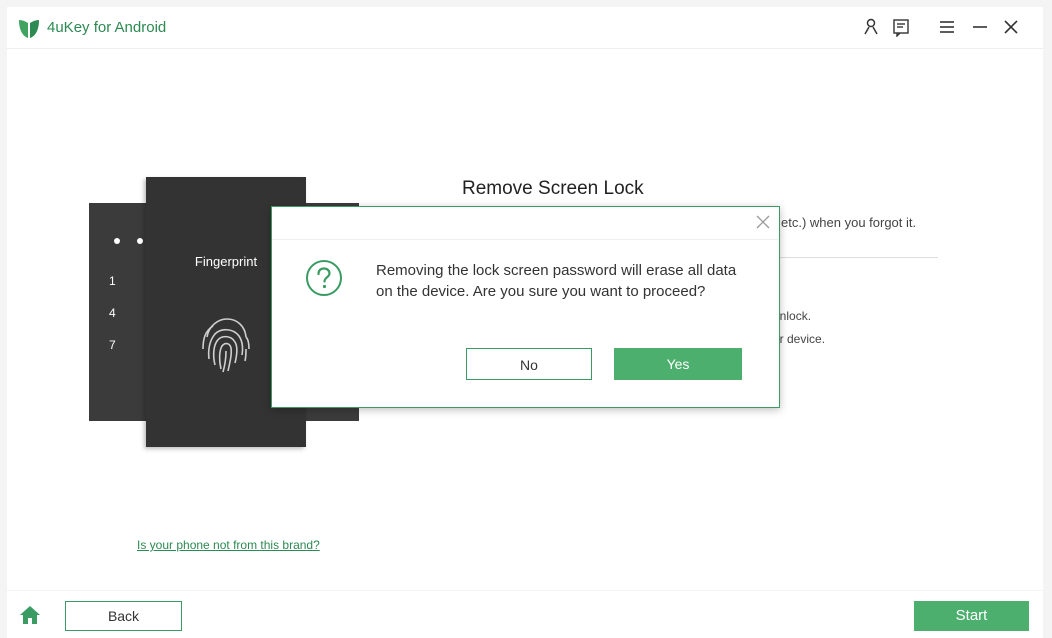  Describe the element at coordinates (849, 222) in the screenshot. I see `description-text: etc.) when you forgot it.` at that location.